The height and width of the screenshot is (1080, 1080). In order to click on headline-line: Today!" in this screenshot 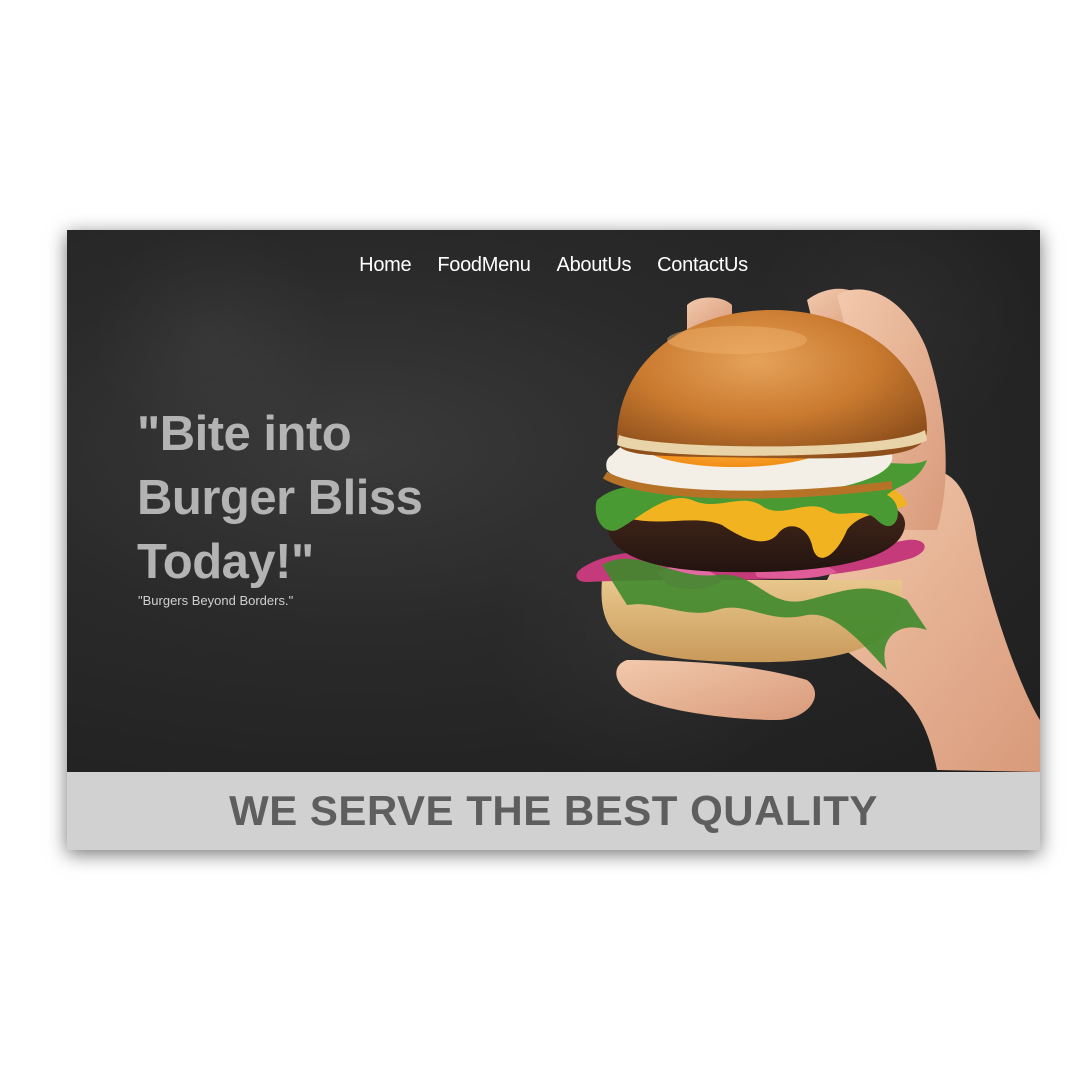, I will do `click(225, 562)`.